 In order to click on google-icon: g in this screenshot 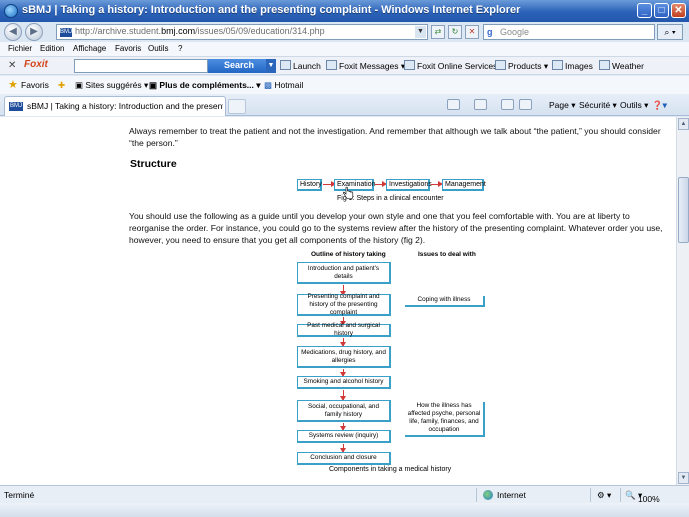, I will do `click(490, 32)`.